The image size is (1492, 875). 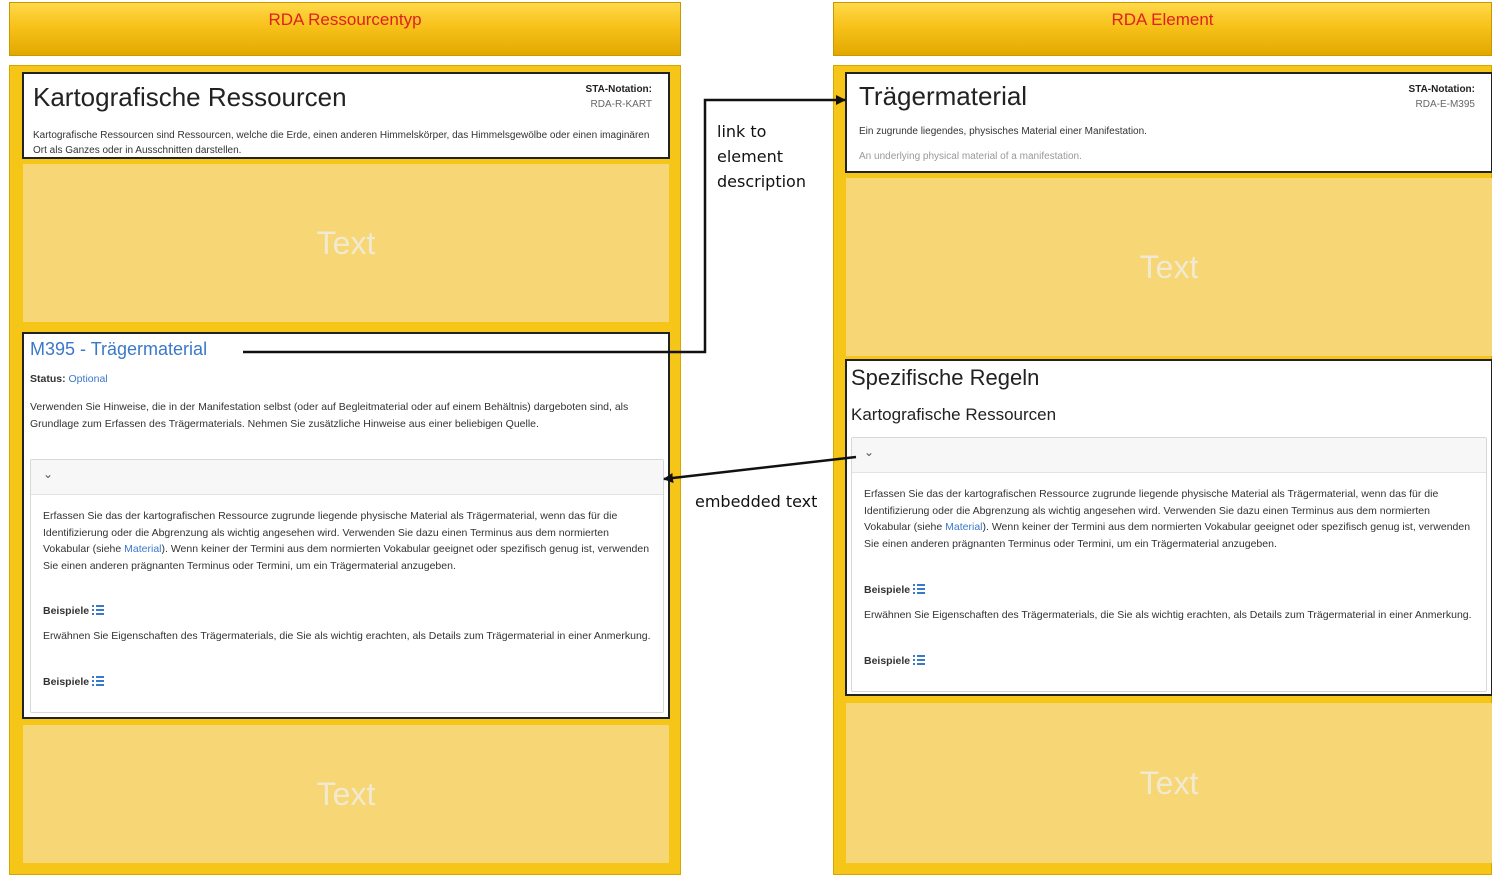 I want to click on status-value: Optional, so click(x=88, y=379).